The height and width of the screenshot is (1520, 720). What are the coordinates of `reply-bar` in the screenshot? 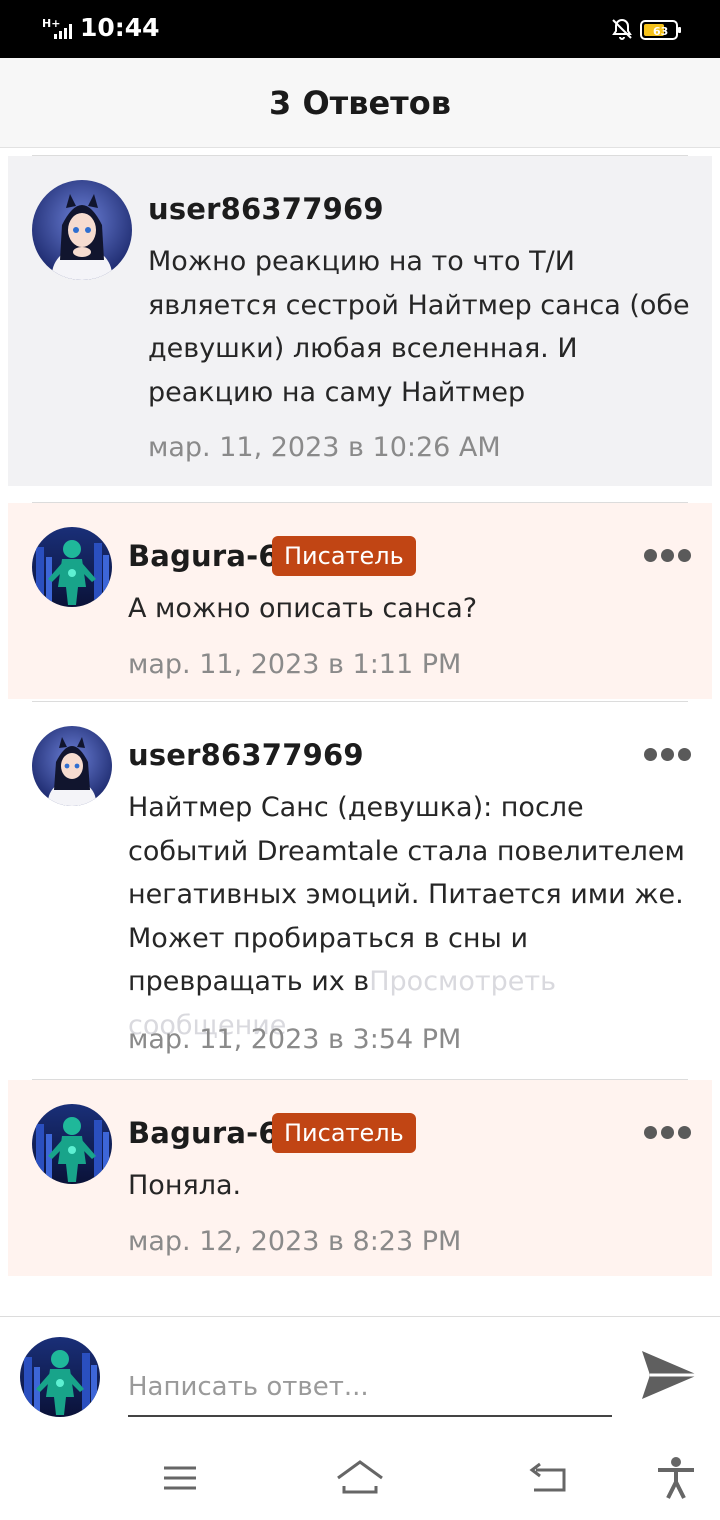 It's located at (360, 1376).